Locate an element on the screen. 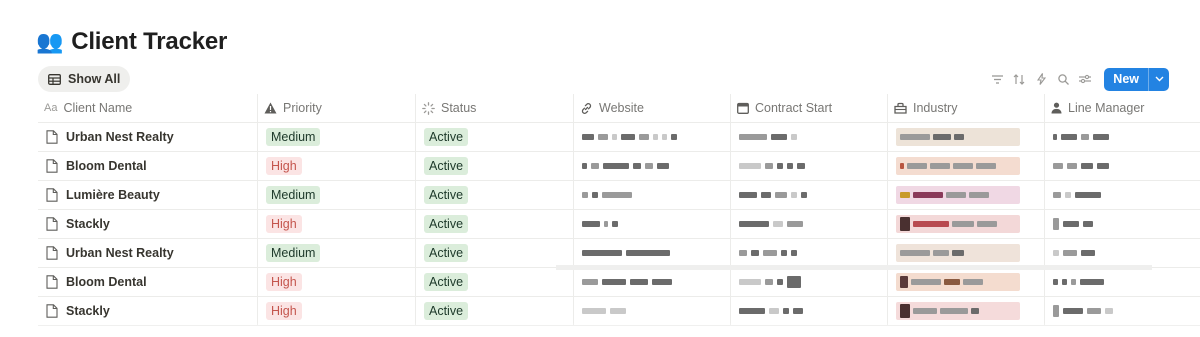  column-header-status: Status is located at coordinates (495, 108).